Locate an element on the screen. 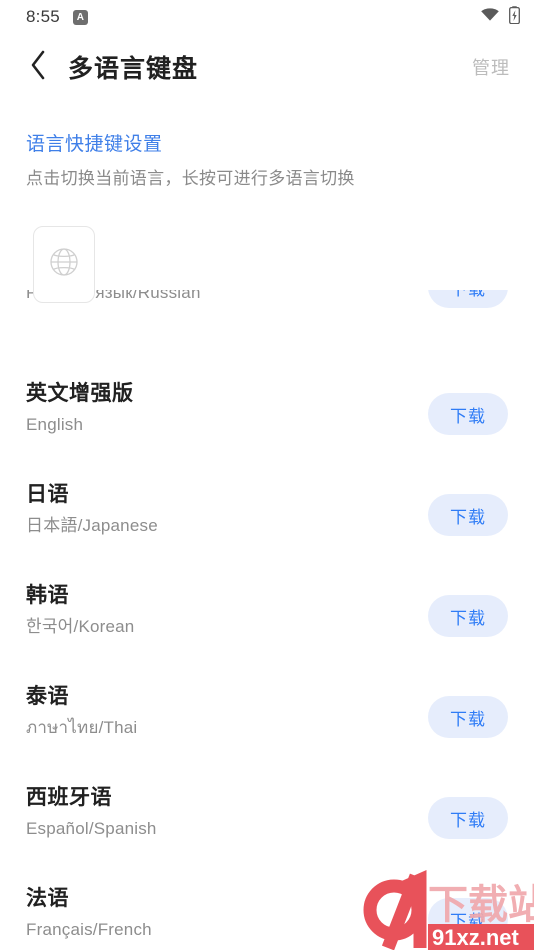 The width and height of the screenshot is (534, 950). language-row-french: 法语 Français/French 下载 is located at coordinates (267, 907).